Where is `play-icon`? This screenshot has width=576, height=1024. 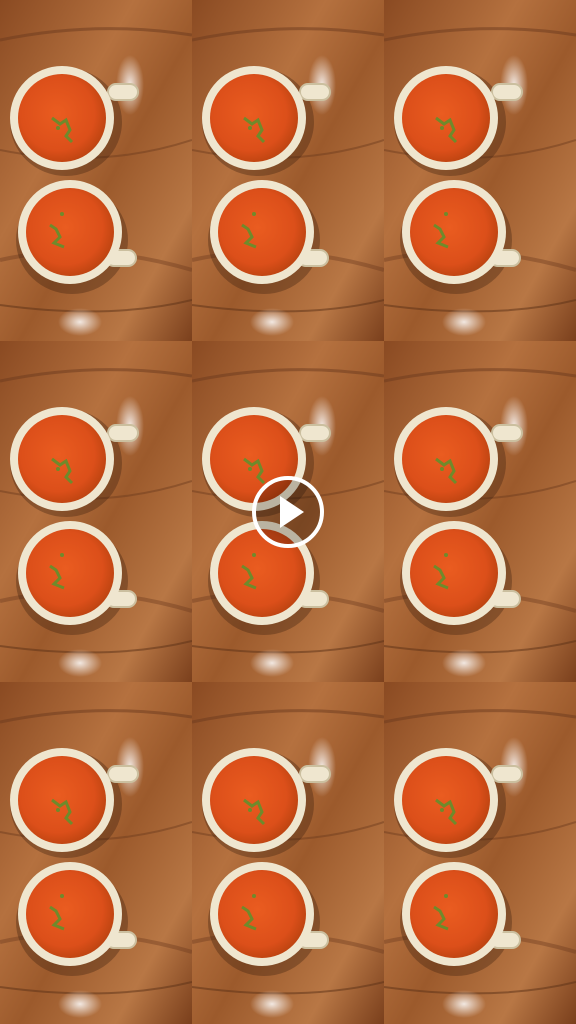
play-icon is located at coordinates (292, 512).